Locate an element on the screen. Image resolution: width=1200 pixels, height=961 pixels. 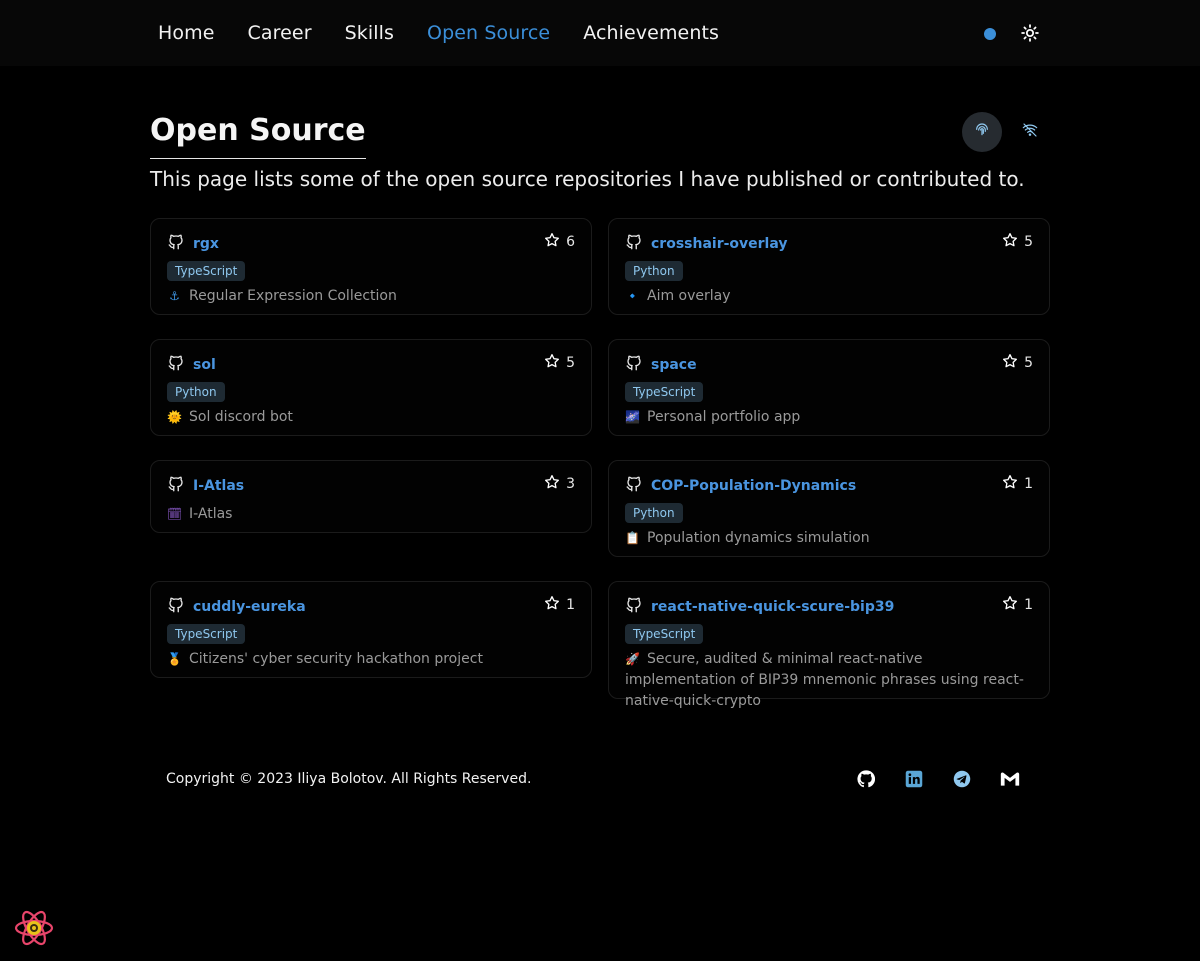
repo-description: 🌌 Personal portfolio app is located at coordinates (830, 417).